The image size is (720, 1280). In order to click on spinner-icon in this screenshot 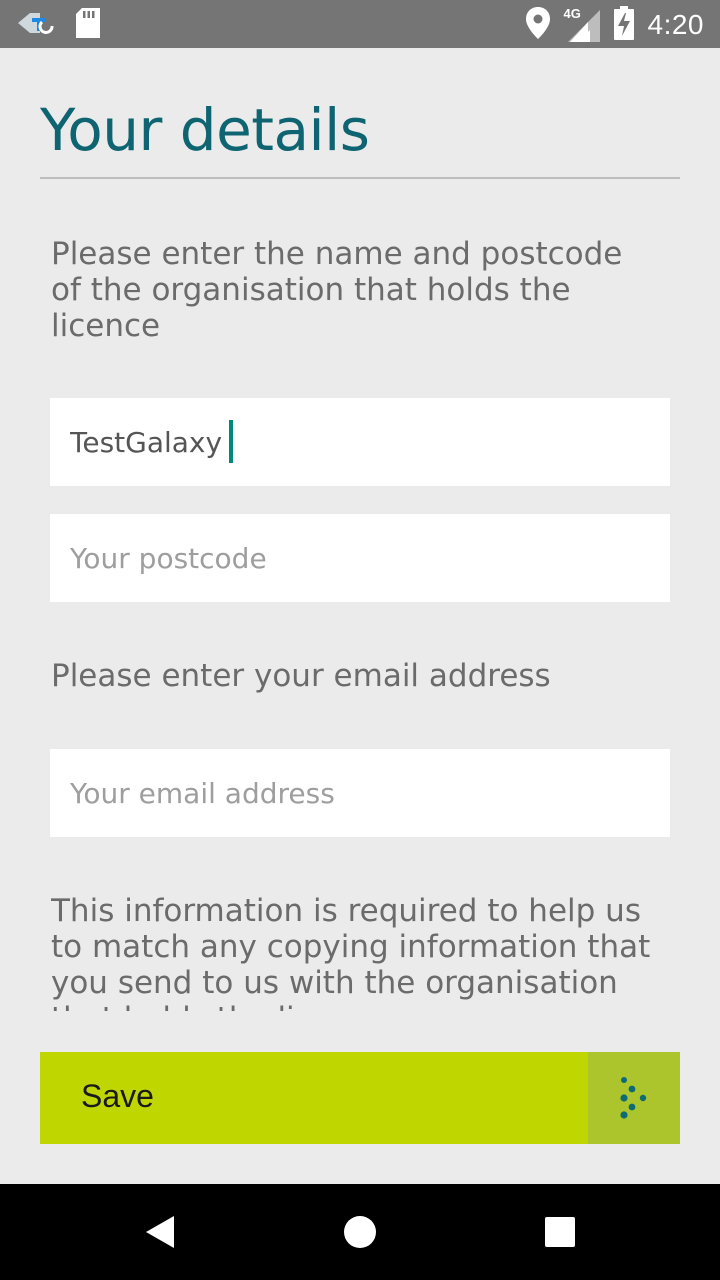, I will do `click(633, 1098)`.